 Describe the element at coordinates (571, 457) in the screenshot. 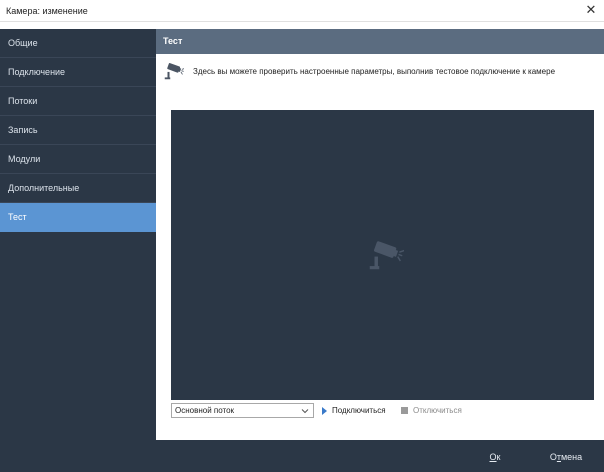

I see `cancel-label-rest: мена` at that location.